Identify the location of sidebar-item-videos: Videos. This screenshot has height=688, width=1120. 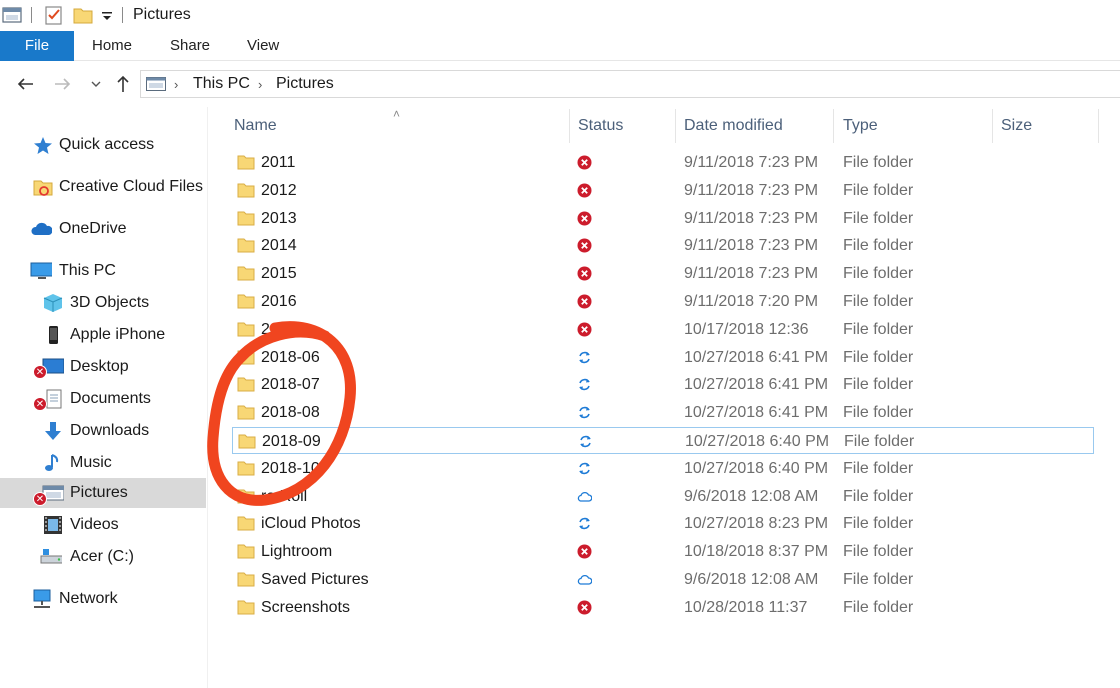
(103, 525).